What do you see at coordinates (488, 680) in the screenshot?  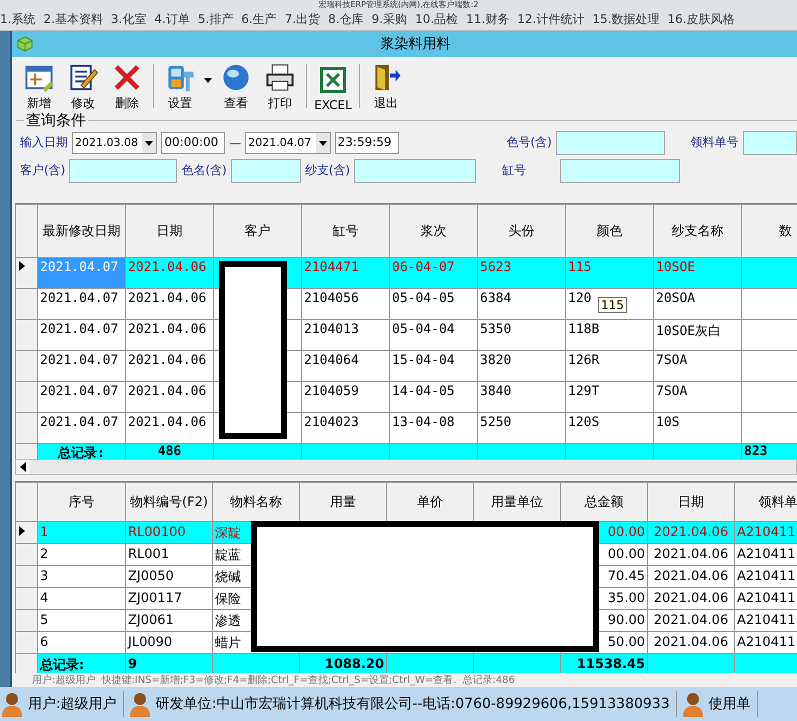 I see `status-text: 总记录:486` at bounding box center [488, 680].